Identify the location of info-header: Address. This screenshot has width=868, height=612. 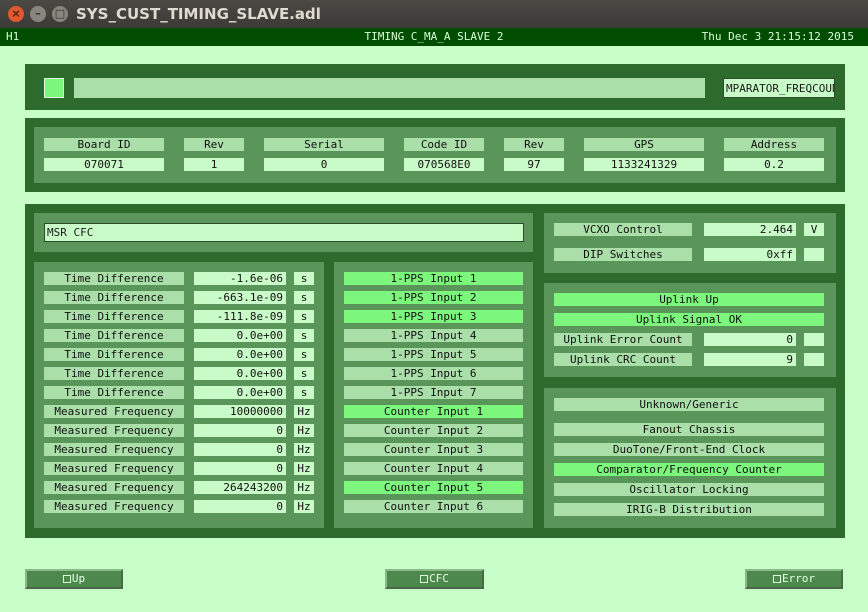
(774, 144).